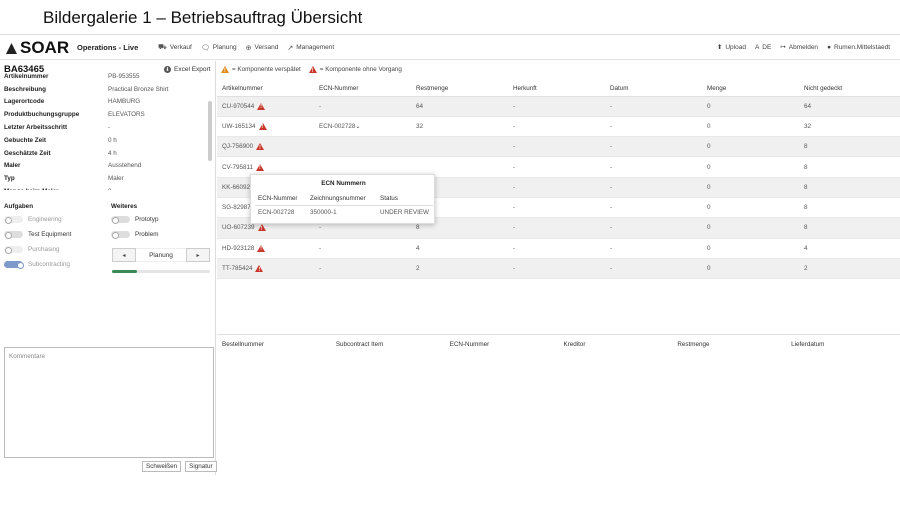 The image size is (900, 507). What do you see at coordinates (180, 47) in the screenshot?
I see `nav-item-label: Verkauf` at bounding box center [180, 47].